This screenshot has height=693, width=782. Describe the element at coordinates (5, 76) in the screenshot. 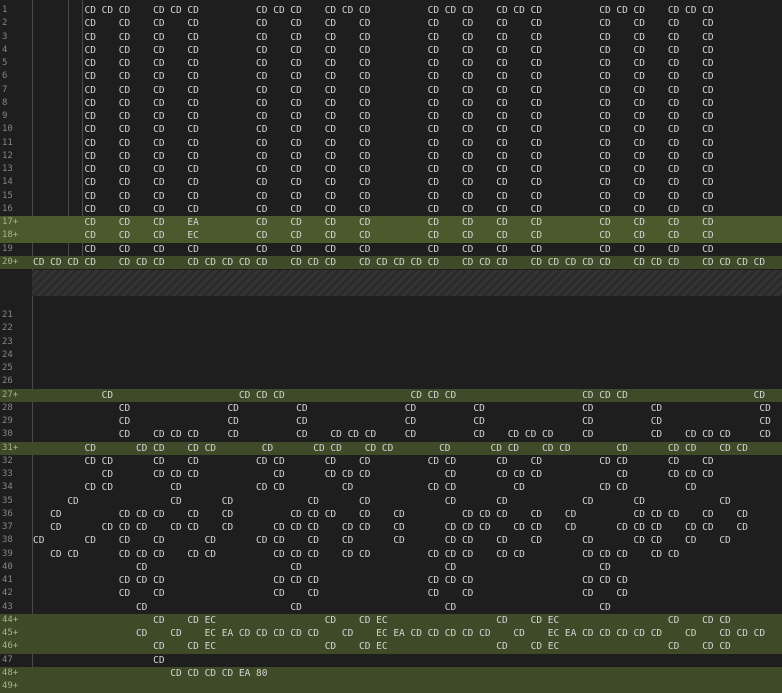

I see `line-number: 6` at that location.